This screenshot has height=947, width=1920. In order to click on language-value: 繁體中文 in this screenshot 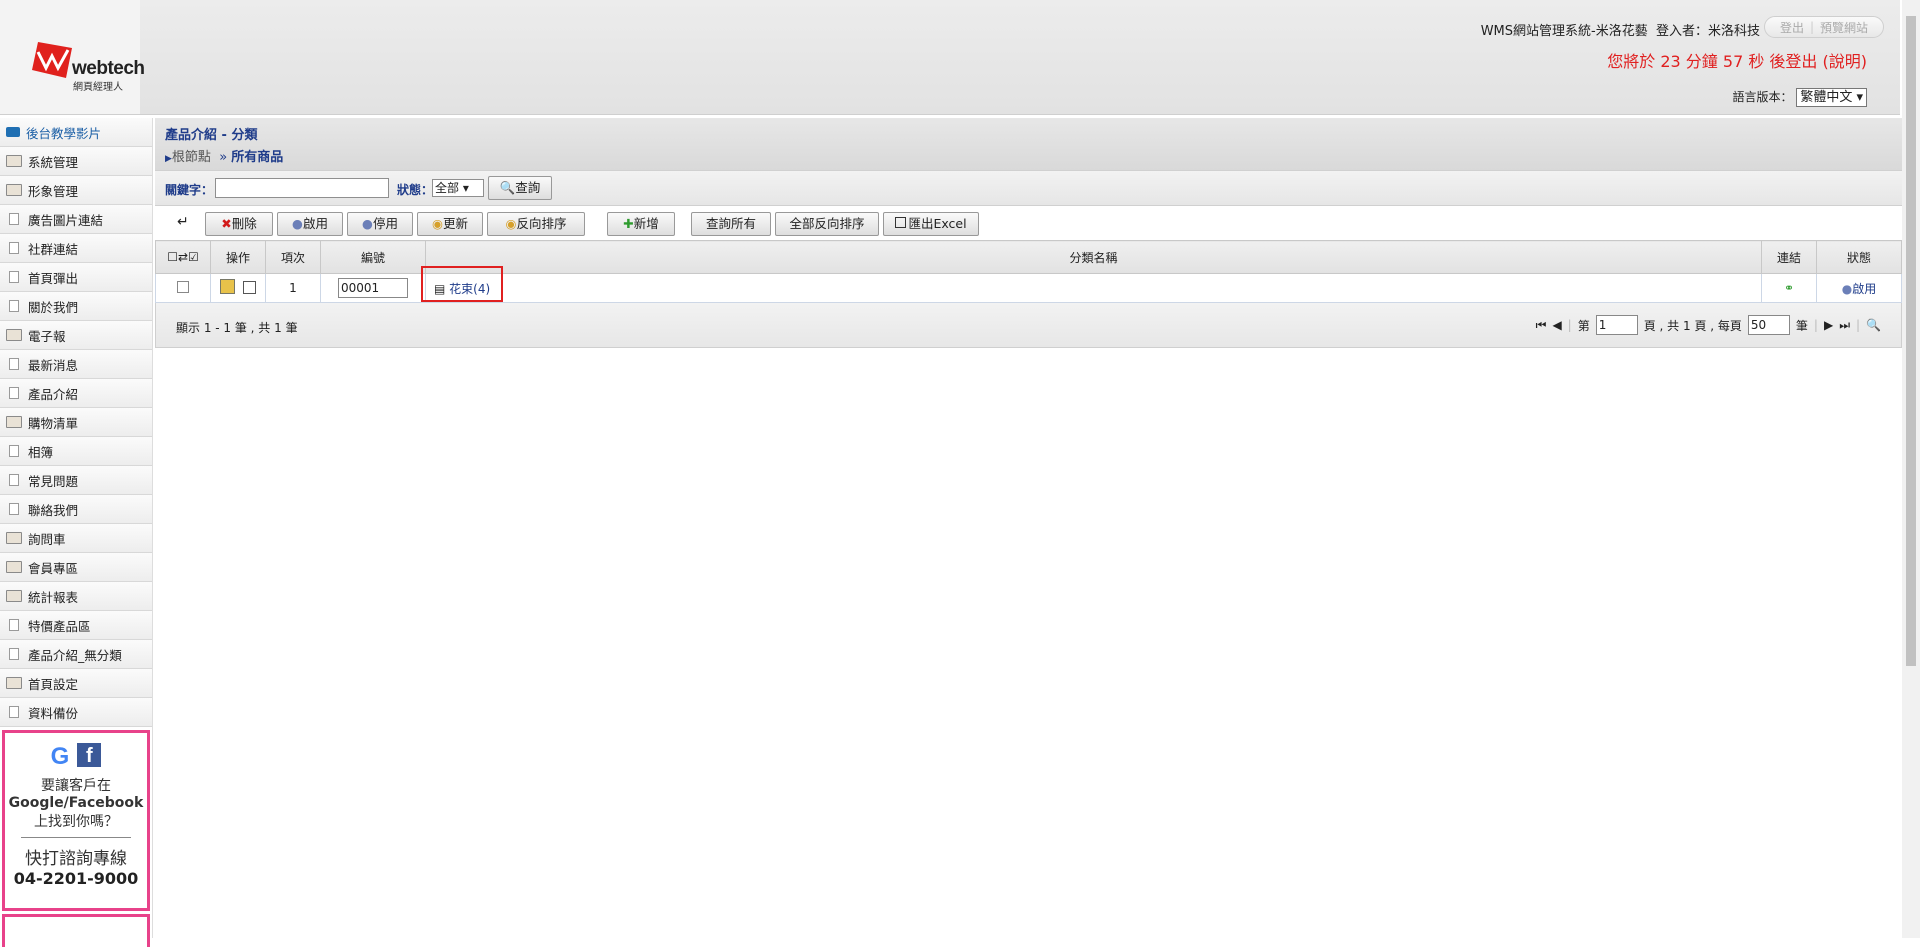, I will do `click(1826, 97)`.